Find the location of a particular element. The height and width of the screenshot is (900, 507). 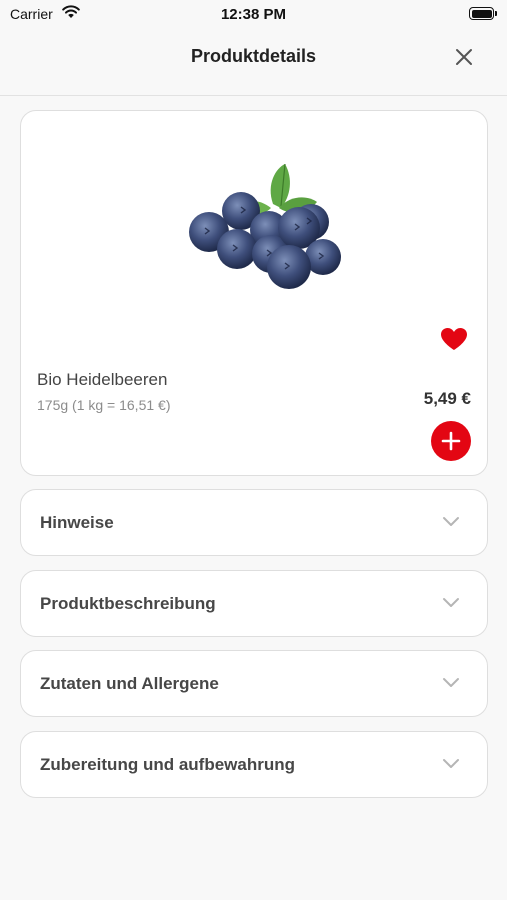

navigation-bar: Produktdetails is located at coordinates (253, 63).